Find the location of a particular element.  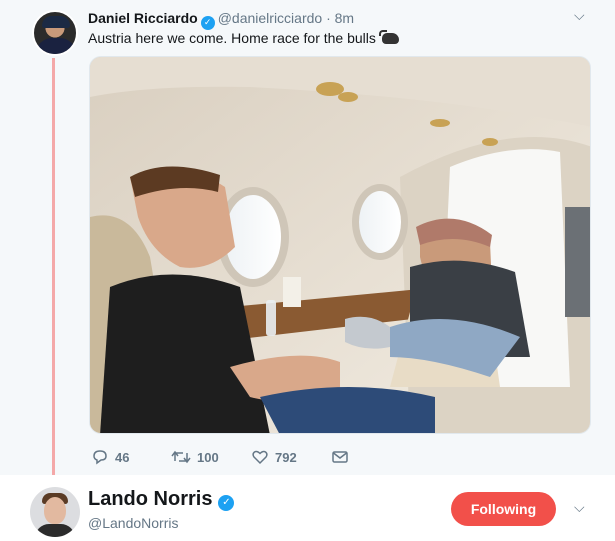

avatar-face is located at coordinates (55, 510).